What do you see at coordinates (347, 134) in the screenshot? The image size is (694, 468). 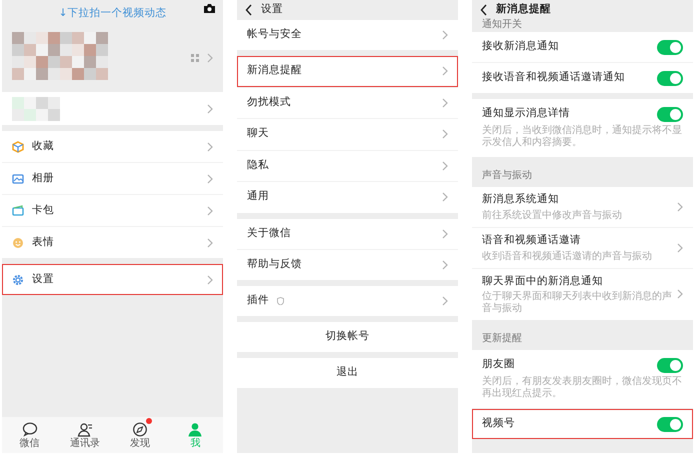 I see `settings-item: 聊天` at bounding box center [347, 134].